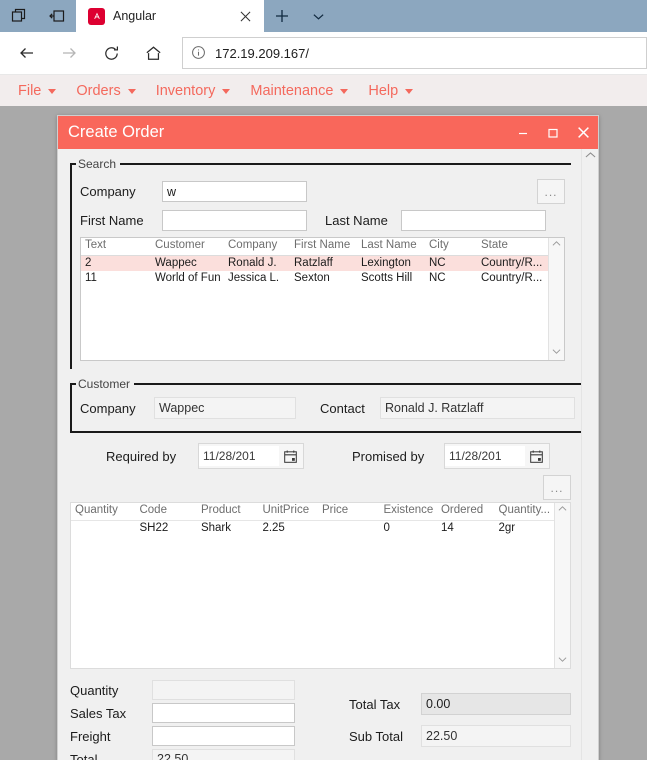  I want to click on menu-label: Help, so click(383, 91).